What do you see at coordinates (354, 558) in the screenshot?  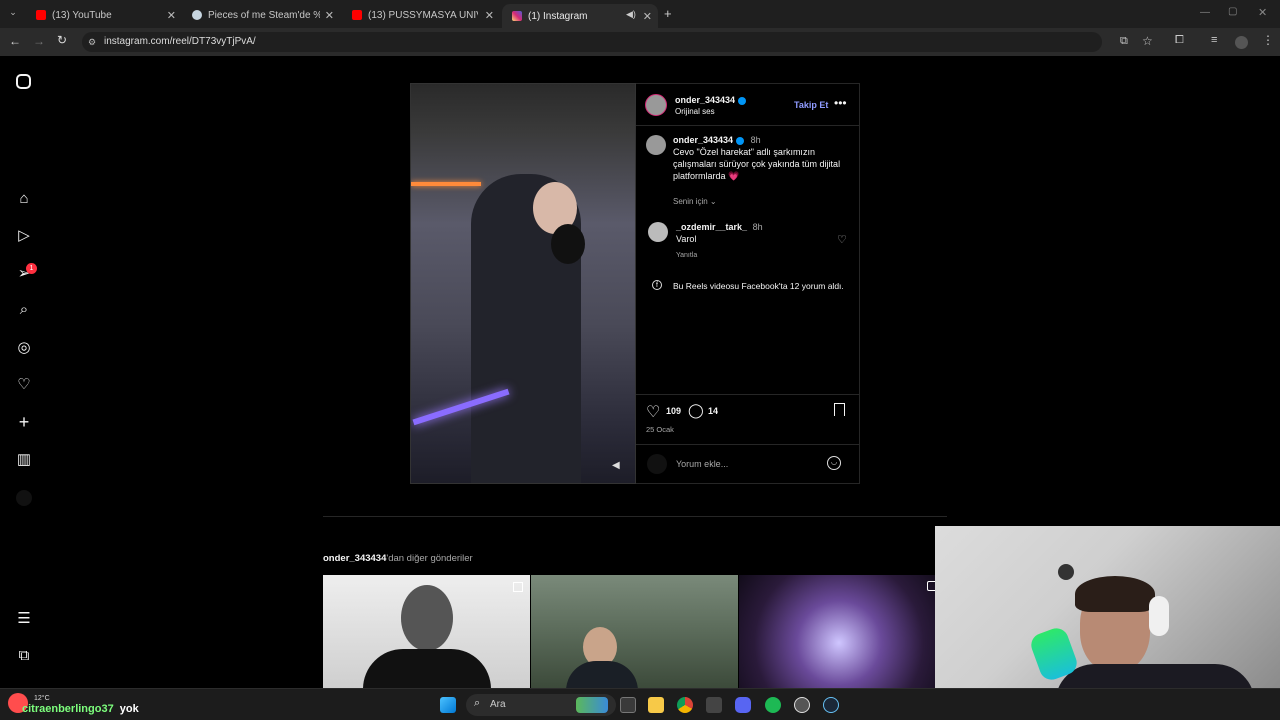 I see `more-posts-author: onder_343434` at bounding box center [354, 558].